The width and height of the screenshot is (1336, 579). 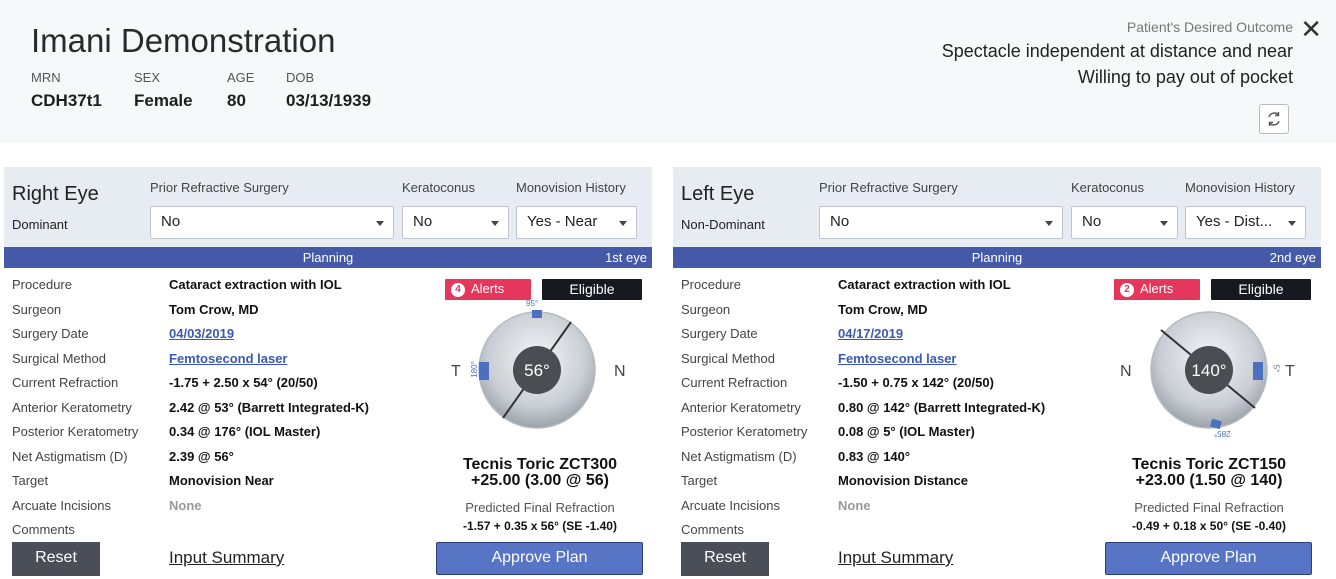 I want to click on dial-right-label: N, so click(x=620, y=371).